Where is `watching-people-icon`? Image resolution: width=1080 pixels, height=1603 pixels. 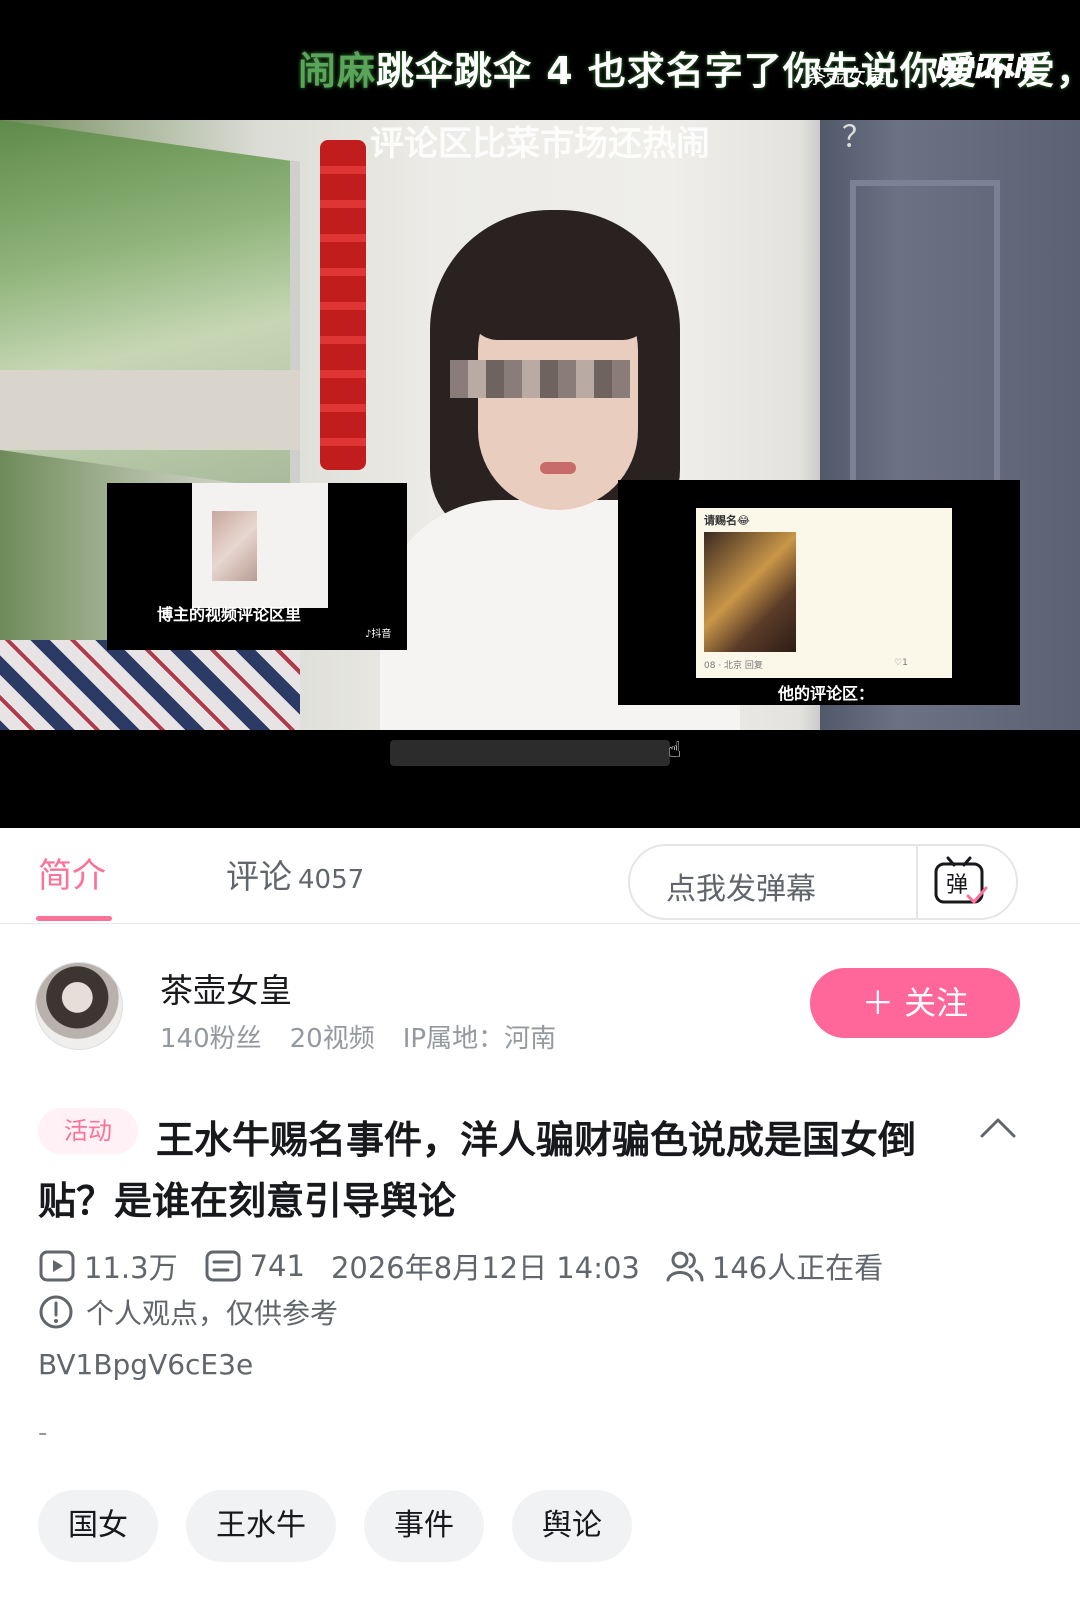 watching-people-icon is located at coordinates (685, 1266).